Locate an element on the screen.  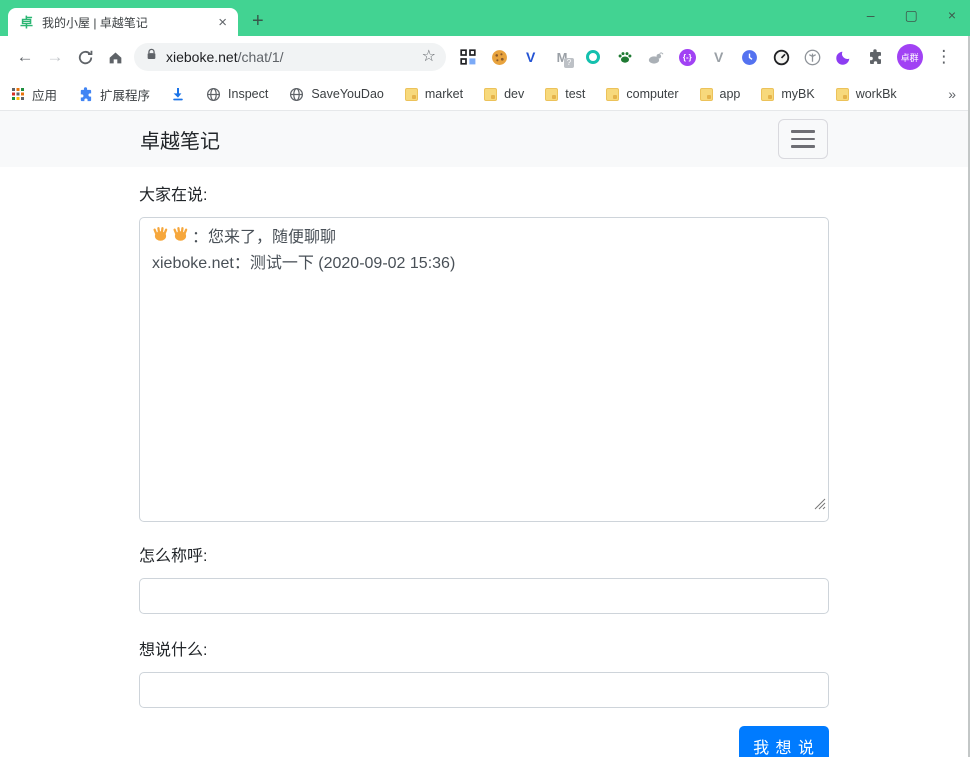
tab-title: 我的小屋 | 卓越笔记 is located at coordinates (95, 22).